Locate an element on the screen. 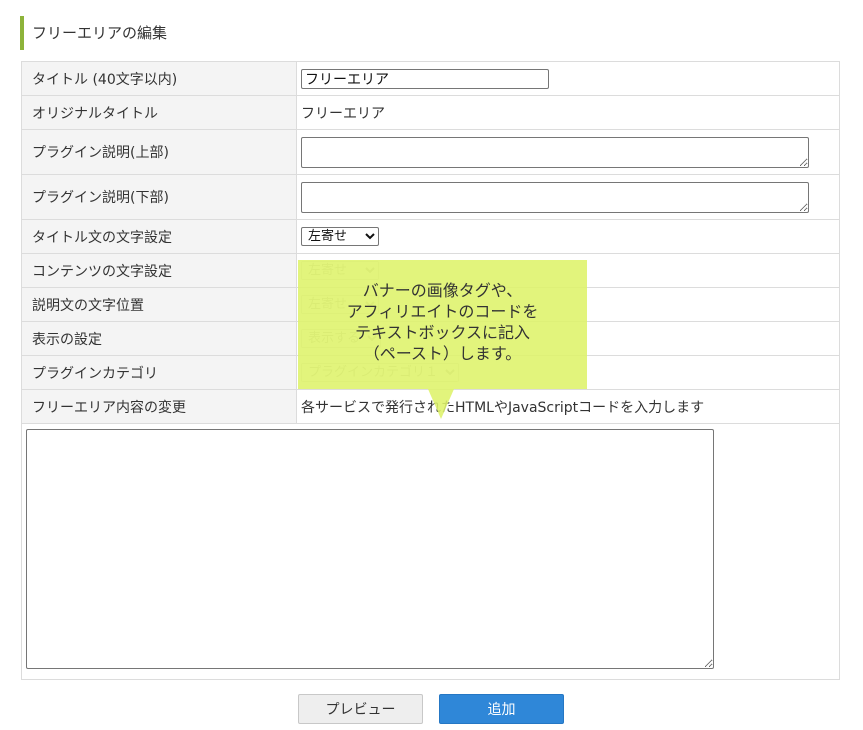 This screenshot has width=863, height=730. table-row: オリジナルタイトル フリーエリア is located at coordinates (430, 113).